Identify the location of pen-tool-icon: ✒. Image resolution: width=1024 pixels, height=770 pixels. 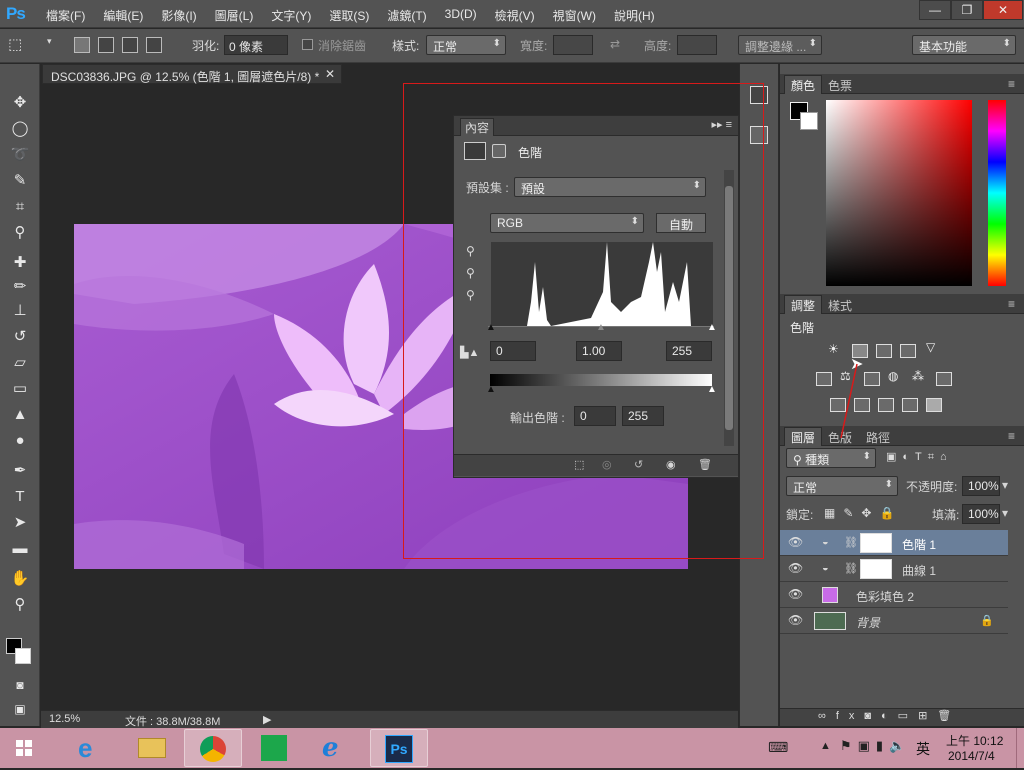
(20, 471).